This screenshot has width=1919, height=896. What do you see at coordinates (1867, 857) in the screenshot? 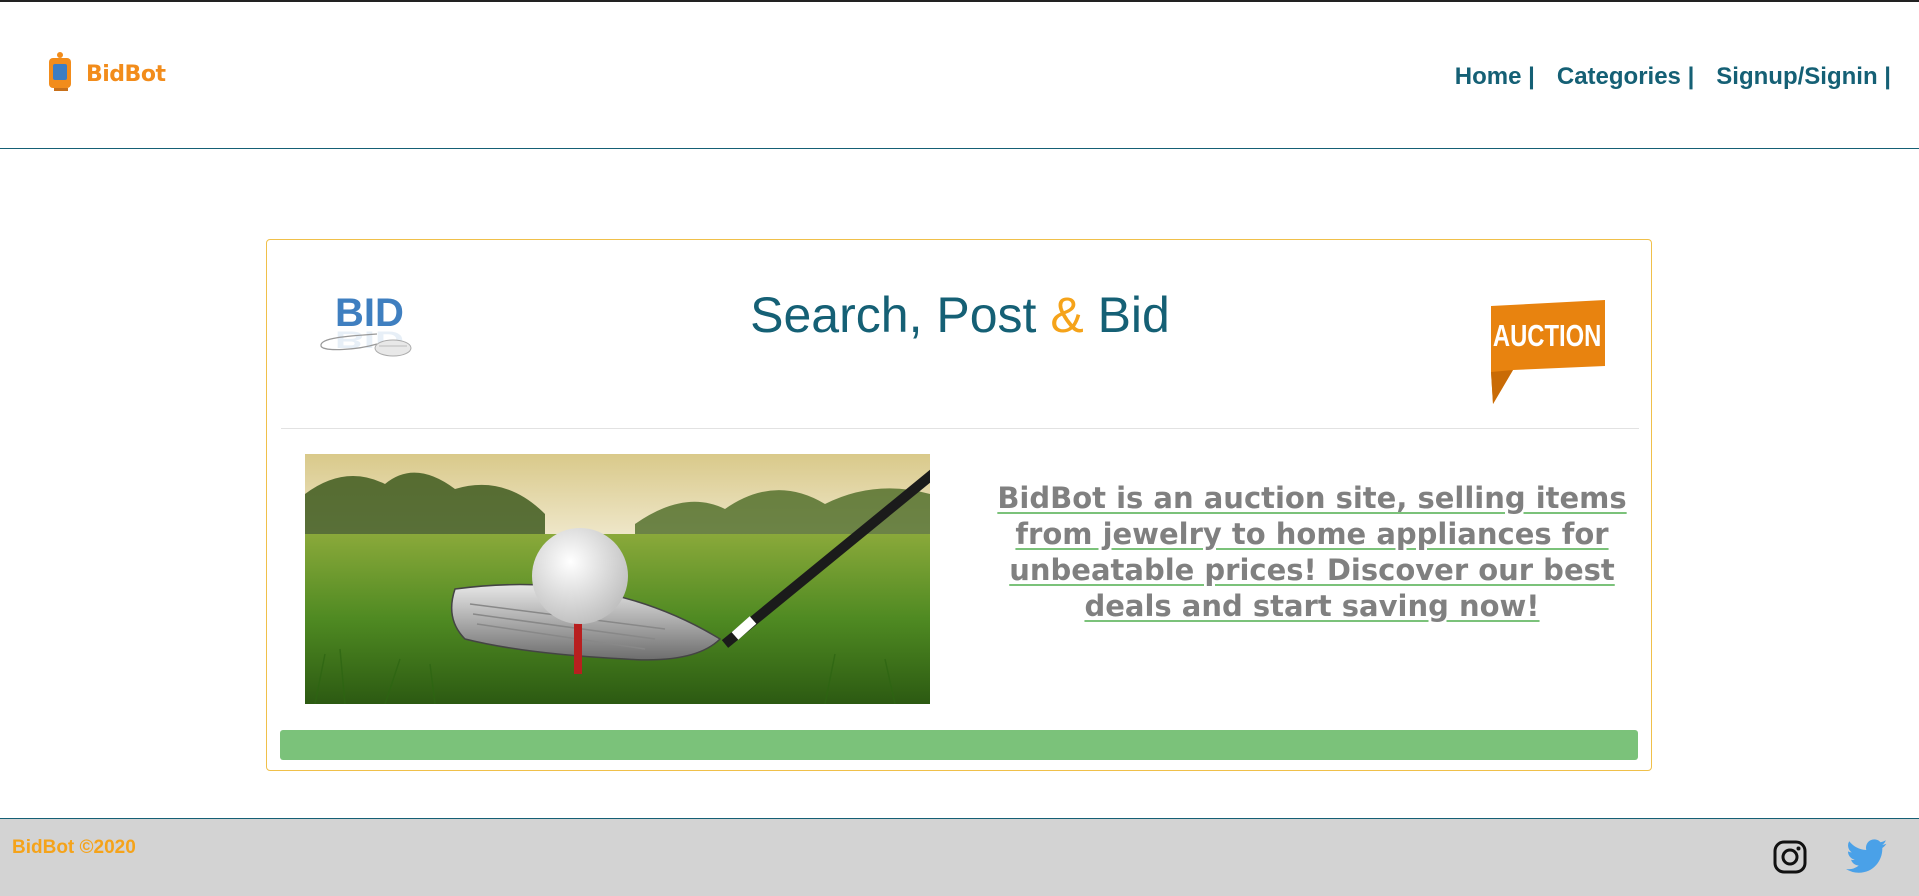
I see `twitter-icon` at bounding box center [1867, 857].